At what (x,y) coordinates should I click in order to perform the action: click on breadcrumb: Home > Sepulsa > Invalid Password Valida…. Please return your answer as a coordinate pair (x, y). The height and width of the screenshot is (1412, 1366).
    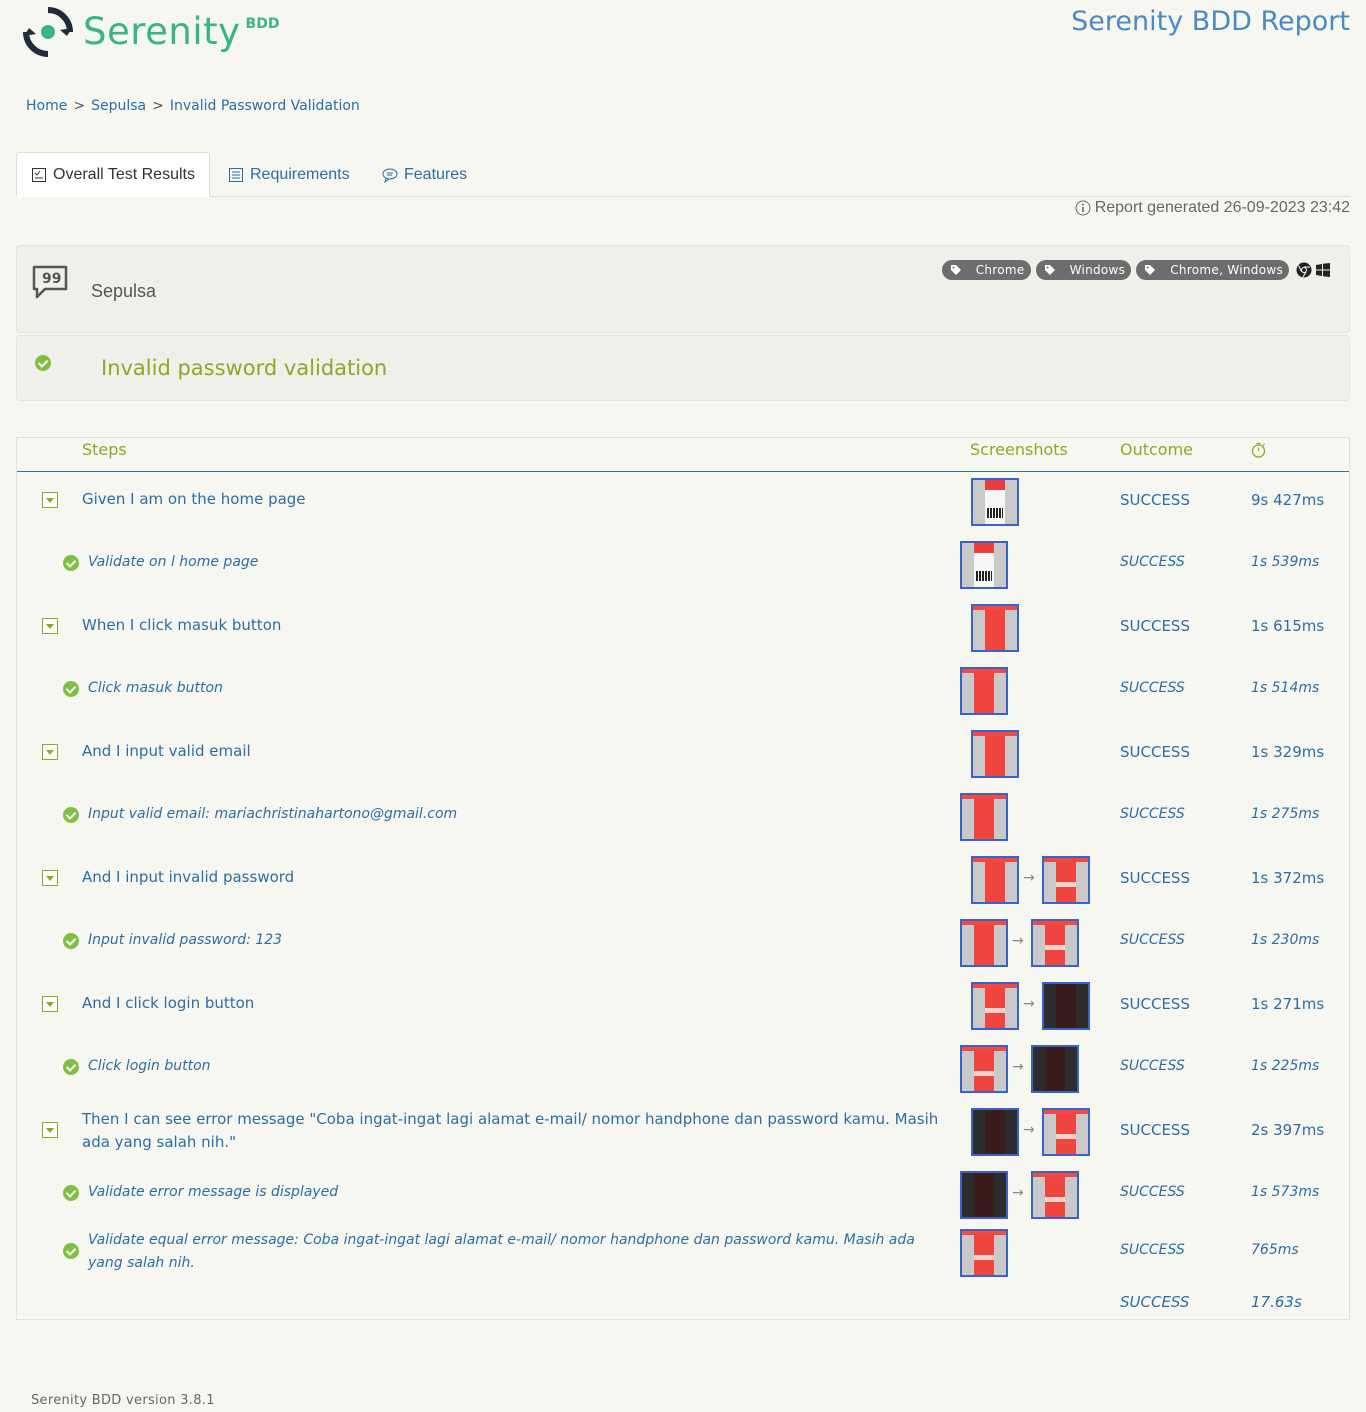
    Looking at the image, I should click on (193, 106).